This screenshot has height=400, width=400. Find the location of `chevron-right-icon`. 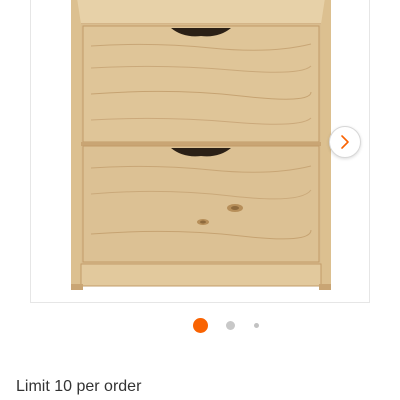

chevron-right-icon is located at coordinates (345, 142).